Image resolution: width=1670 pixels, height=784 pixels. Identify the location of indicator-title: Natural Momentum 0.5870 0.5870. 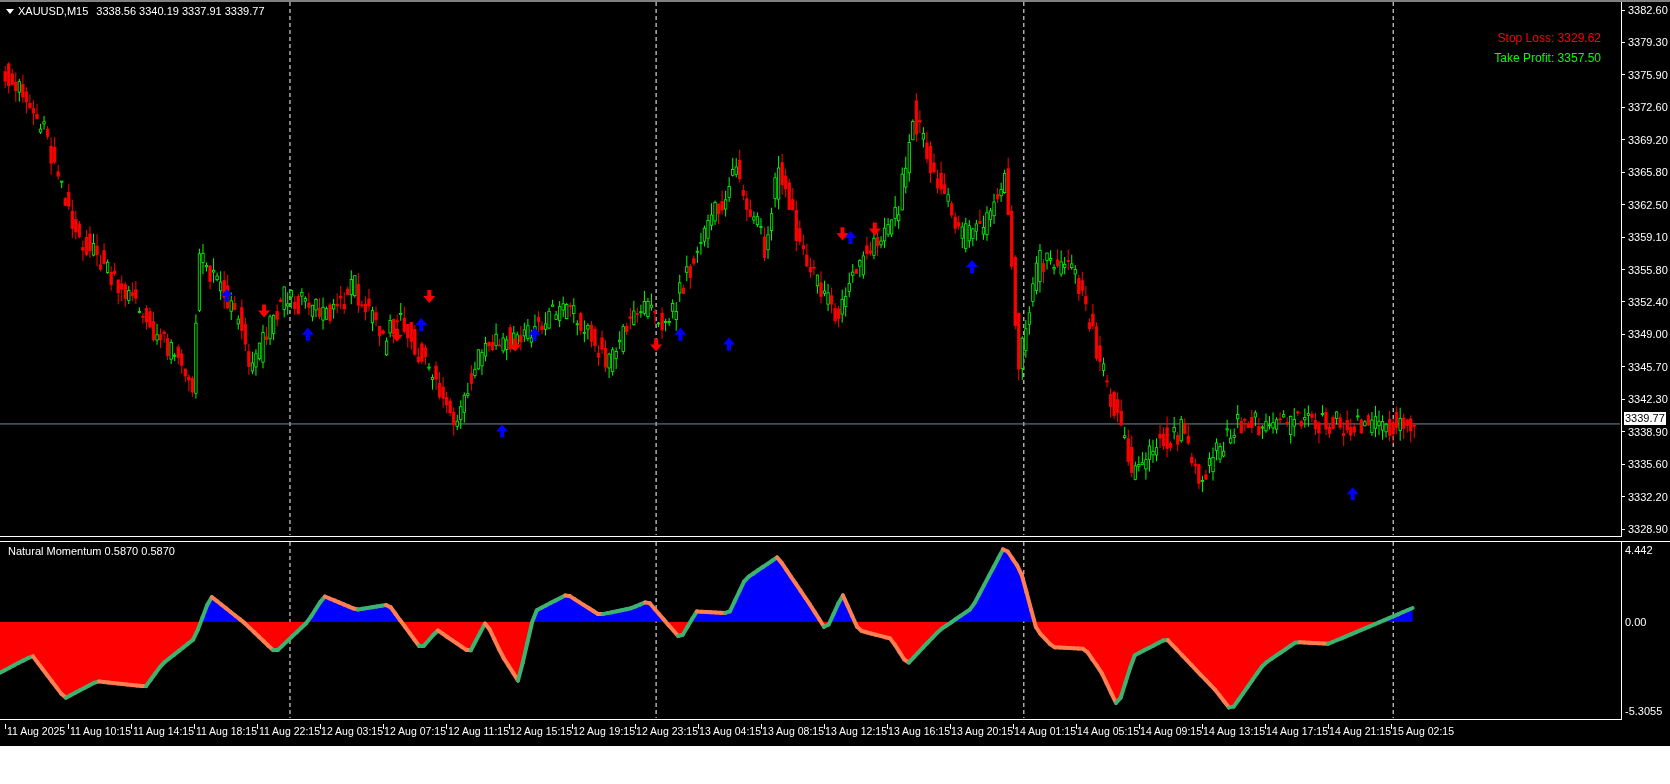
(91, 551).